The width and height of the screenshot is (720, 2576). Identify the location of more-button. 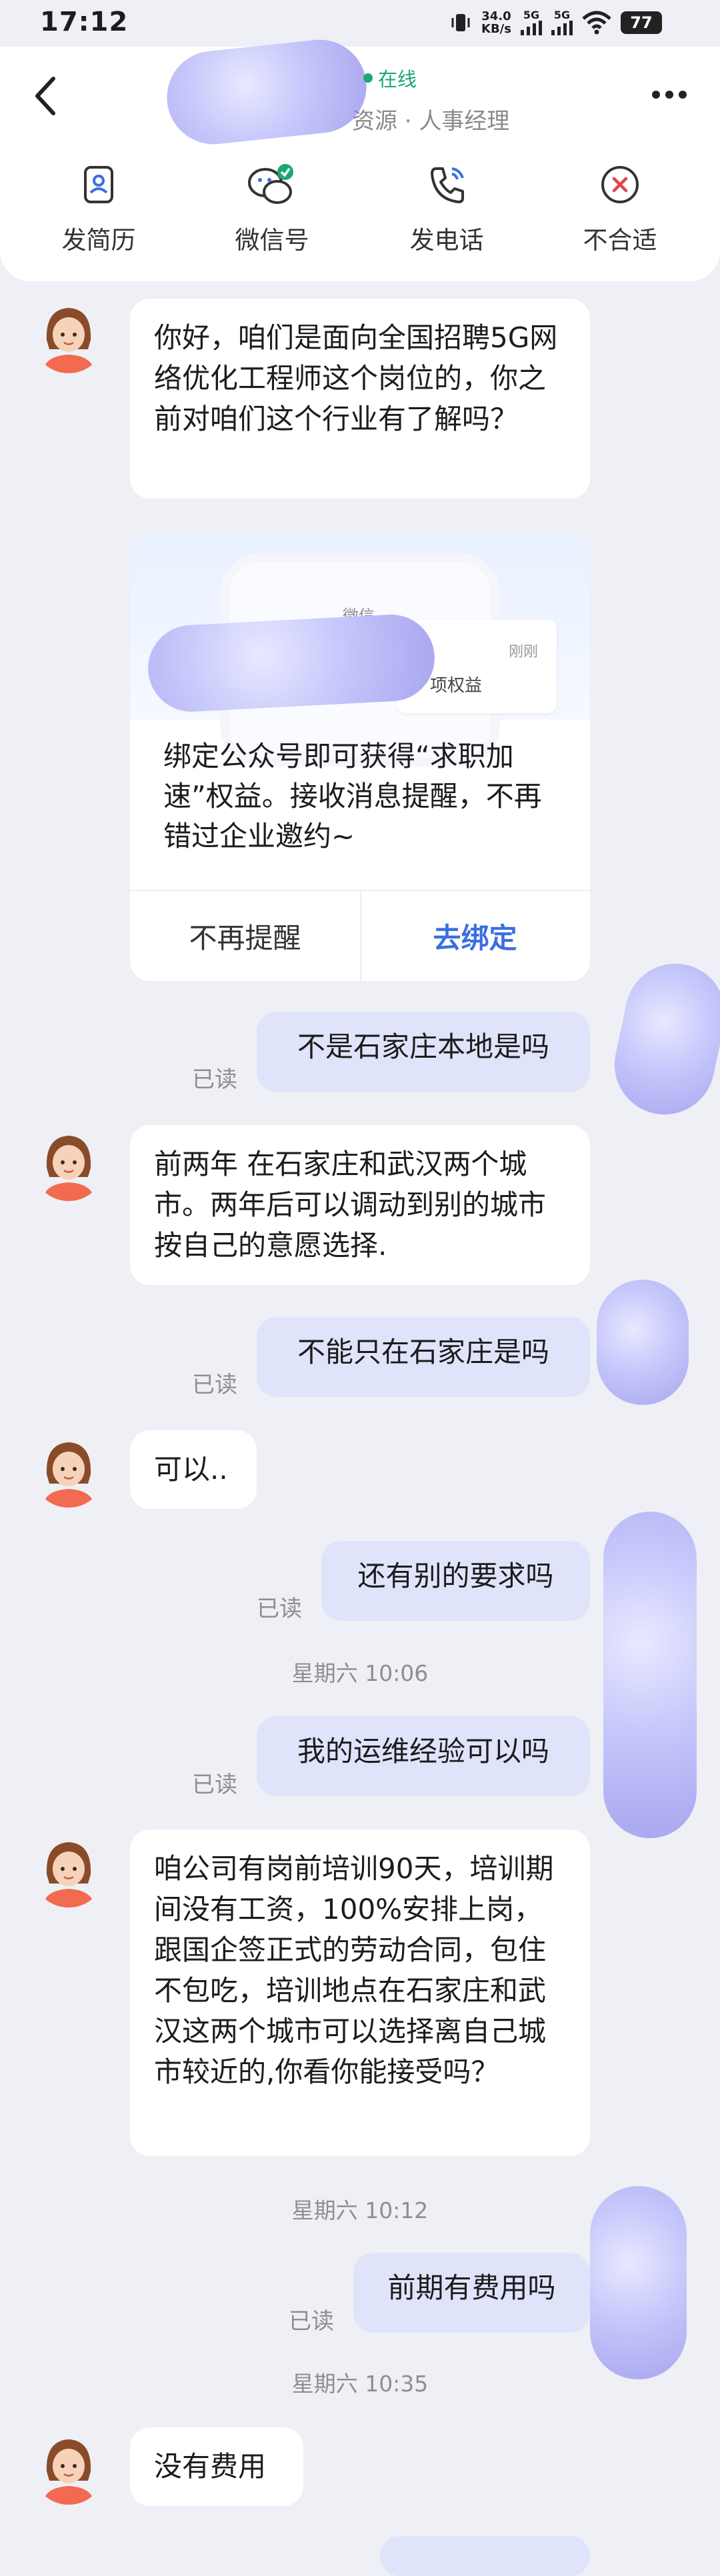
(669, 95).